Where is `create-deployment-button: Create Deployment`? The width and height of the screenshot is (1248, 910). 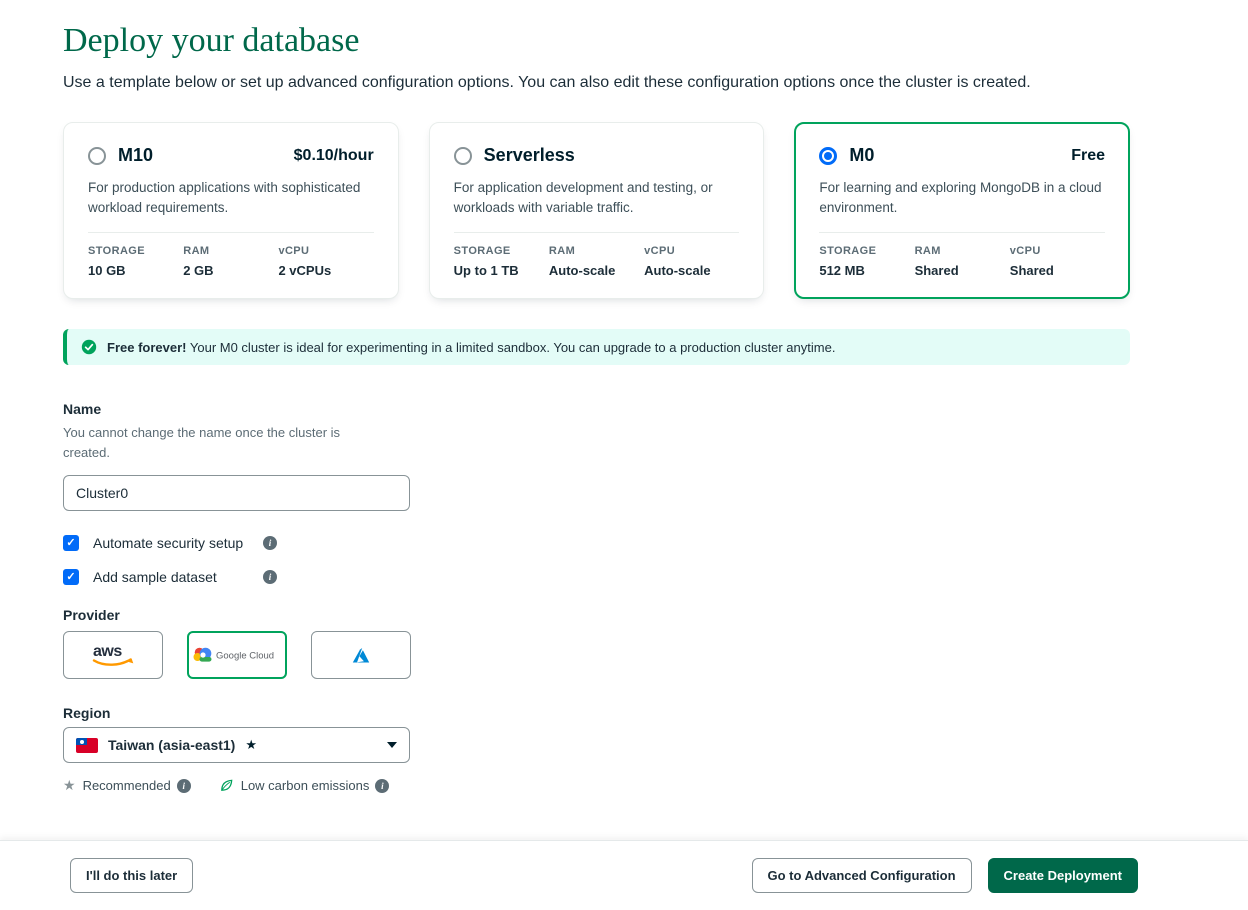 create-deployment-button: Create Deployment is located at coordinates (1062, 875).